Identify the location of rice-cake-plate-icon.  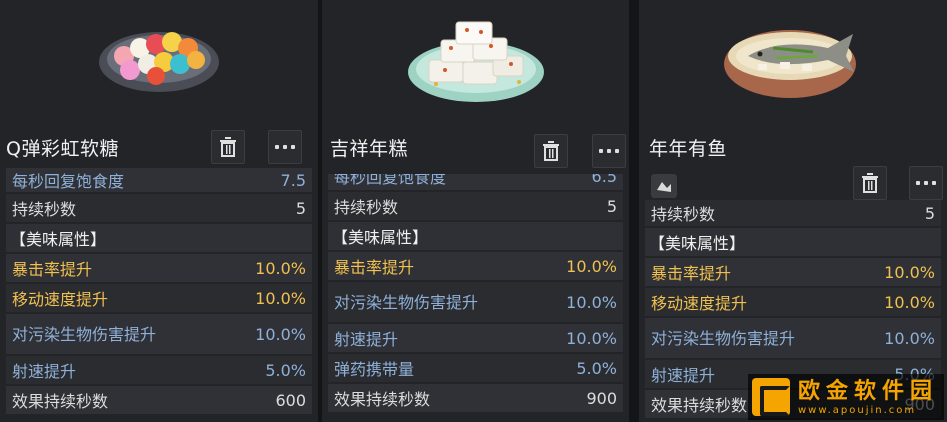
(475, 61).